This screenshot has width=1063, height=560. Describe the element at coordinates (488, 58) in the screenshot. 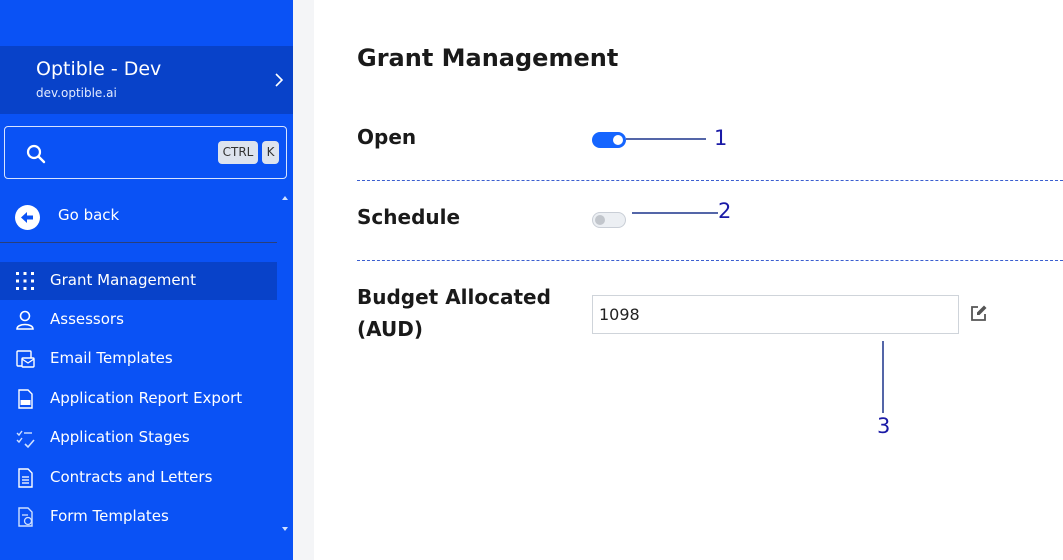

I see `page-title: Grant Management` at that location.